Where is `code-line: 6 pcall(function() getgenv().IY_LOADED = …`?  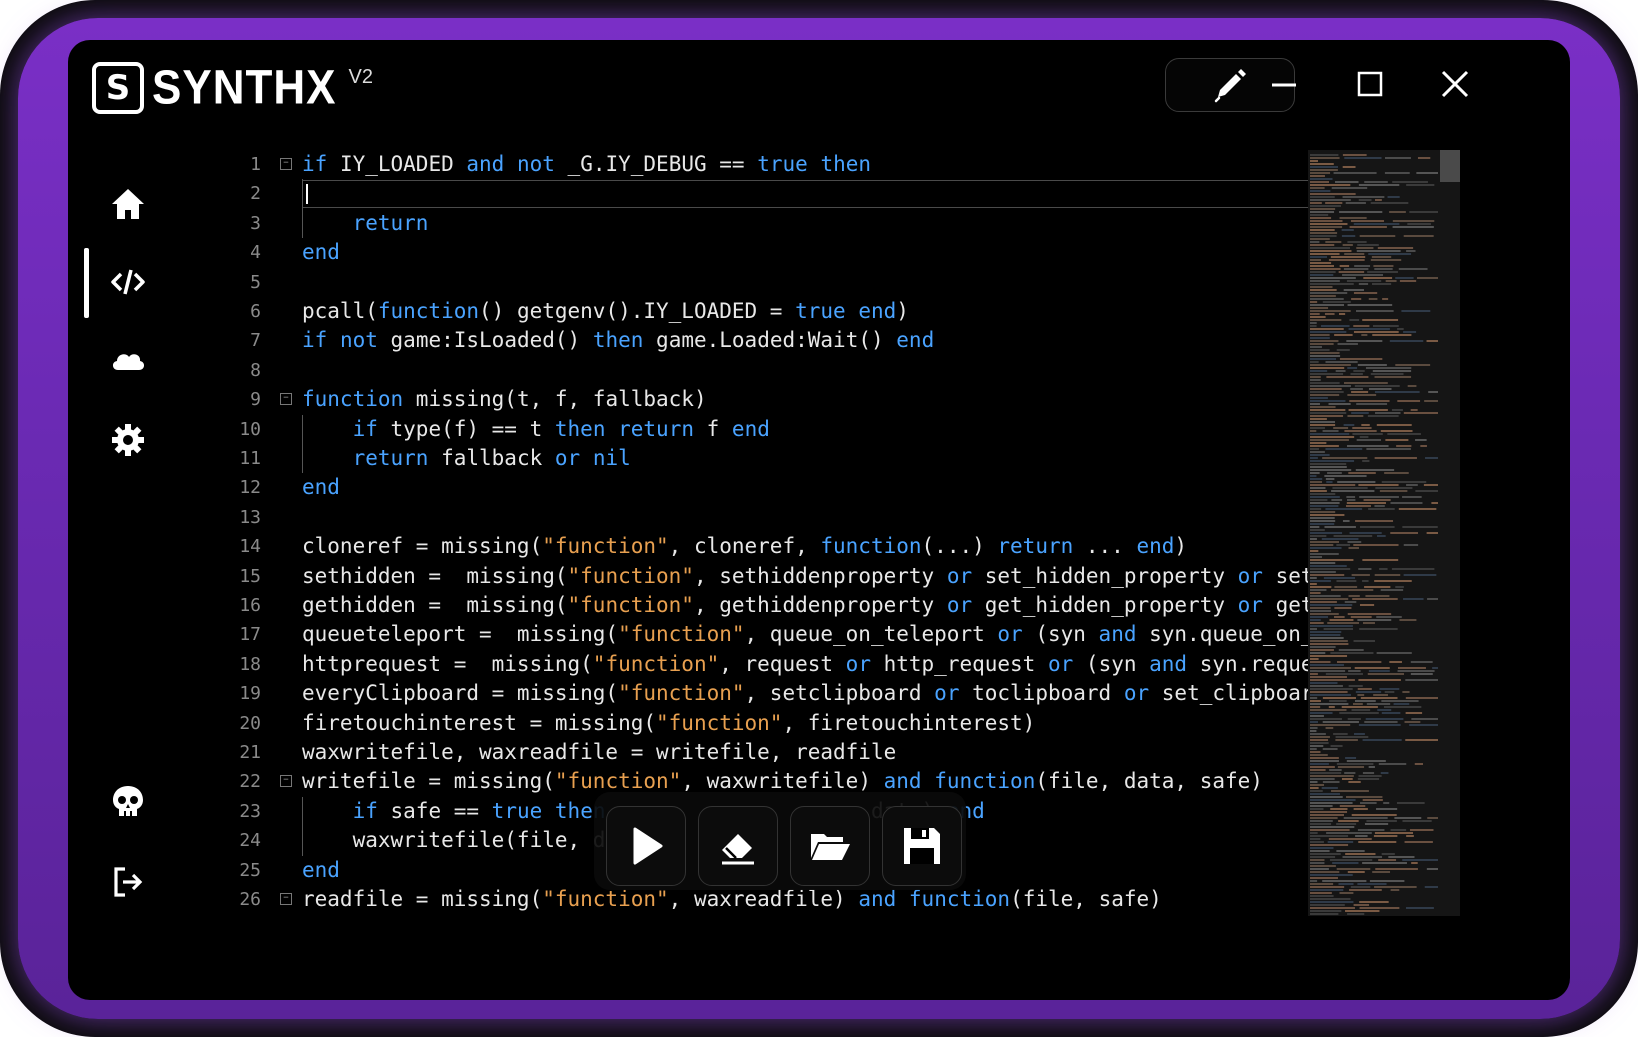 code-line: 6 pcall(function() getgenv().IY_LOADED = … is located at coordinates (768, 311).